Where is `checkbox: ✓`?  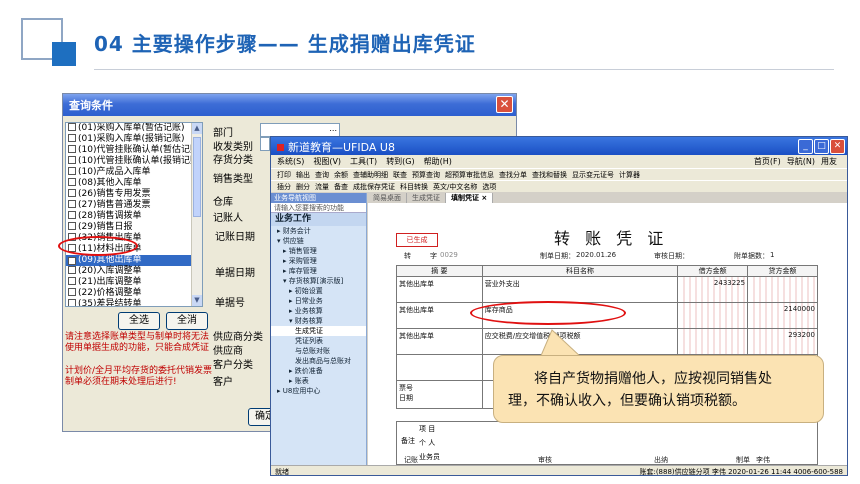
checkbox: ✓ is located at coordinates (72, 261).